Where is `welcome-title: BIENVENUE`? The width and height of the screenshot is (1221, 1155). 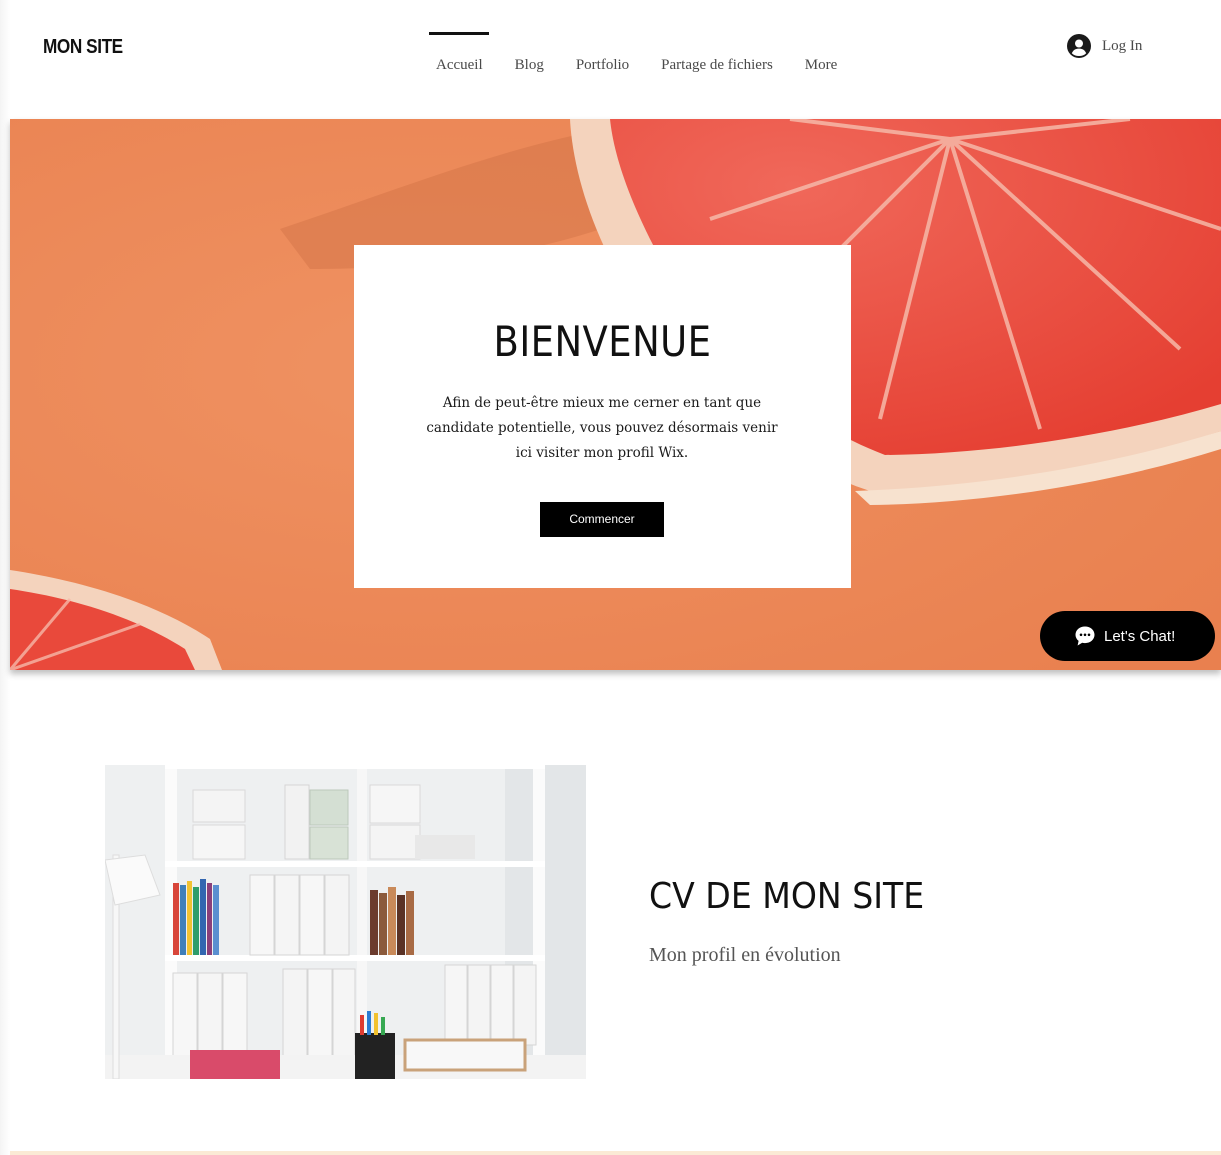 welcome-title: BIENVENUE is located at coordinates (602, 341).